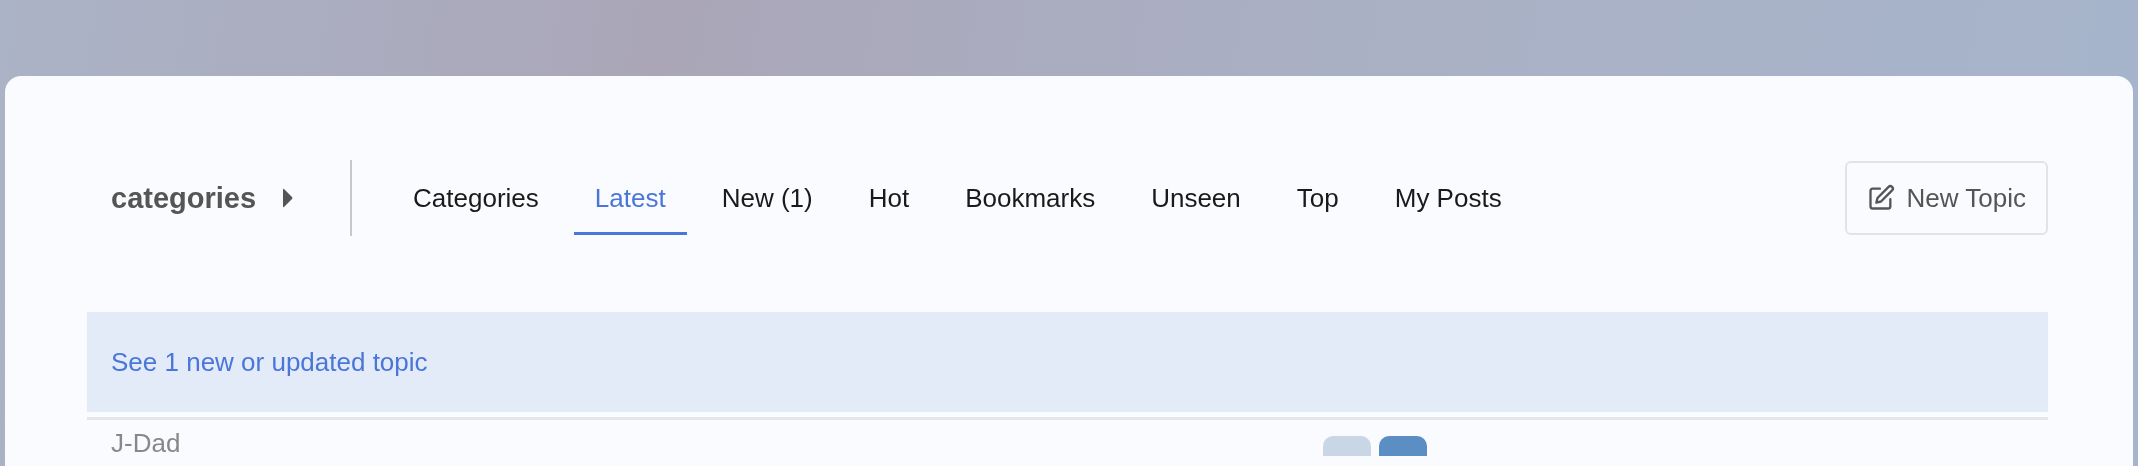 The height and width of the screenshot is (466, 2138). I want to click on nav-tab: Bookmarks, so click(1030, 198).